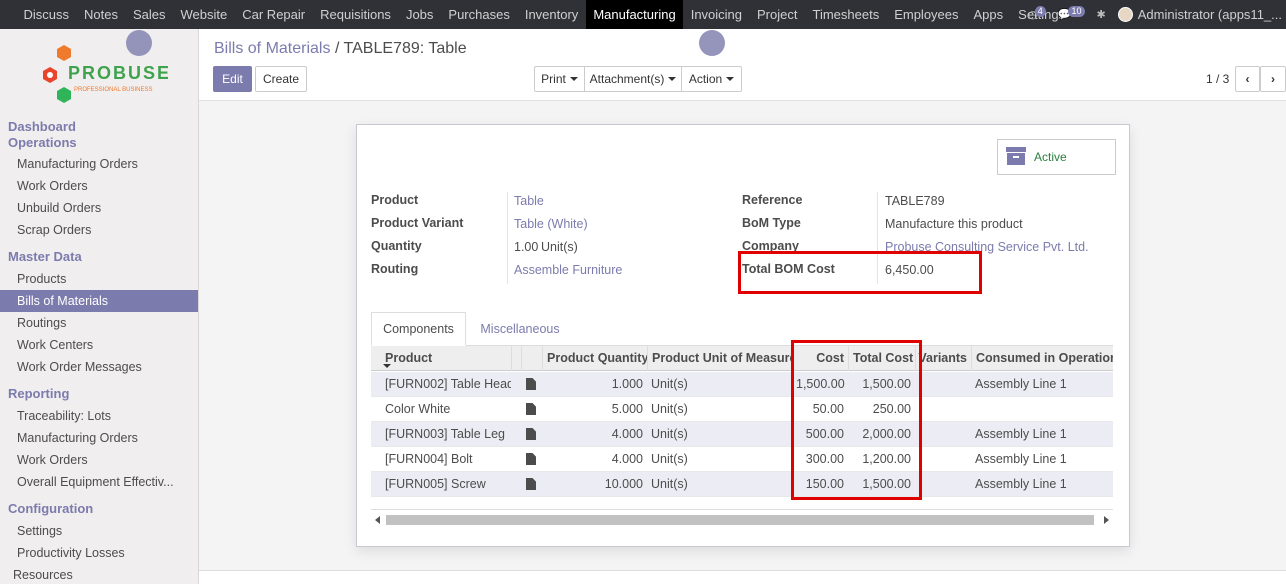  I want to click on cell-qty: 4.000, so click(627, 459).